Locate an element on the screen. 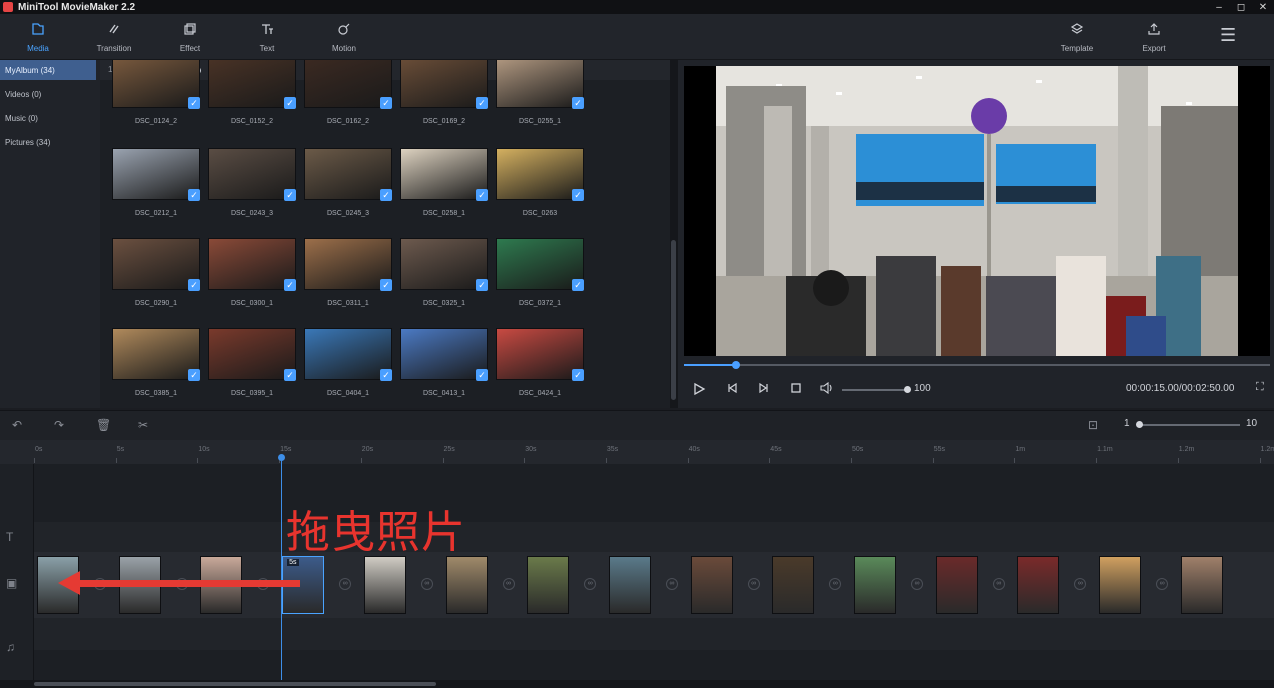 This screenshot has width=1274, height=688. minimize-button: – is located at coordinates (1219, 7).